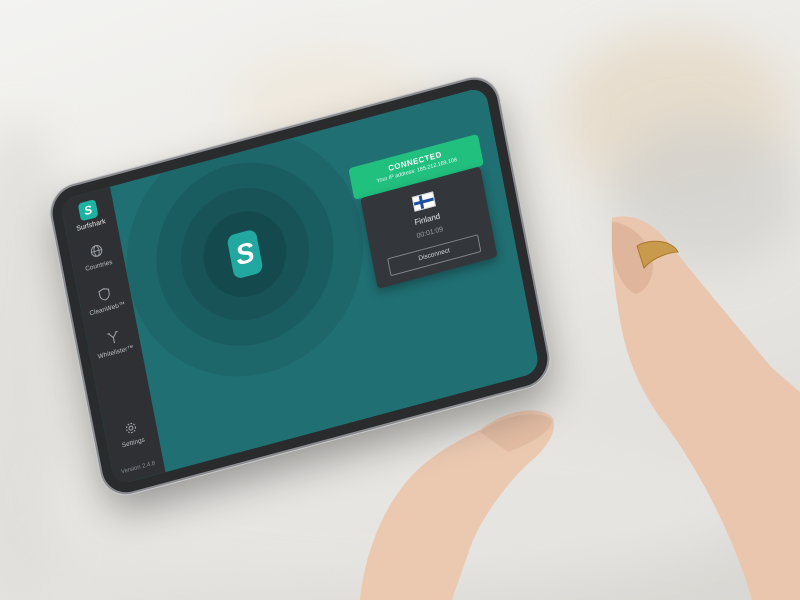  I want to click on sidebar-item-settings: Settings, so click(131, 434).